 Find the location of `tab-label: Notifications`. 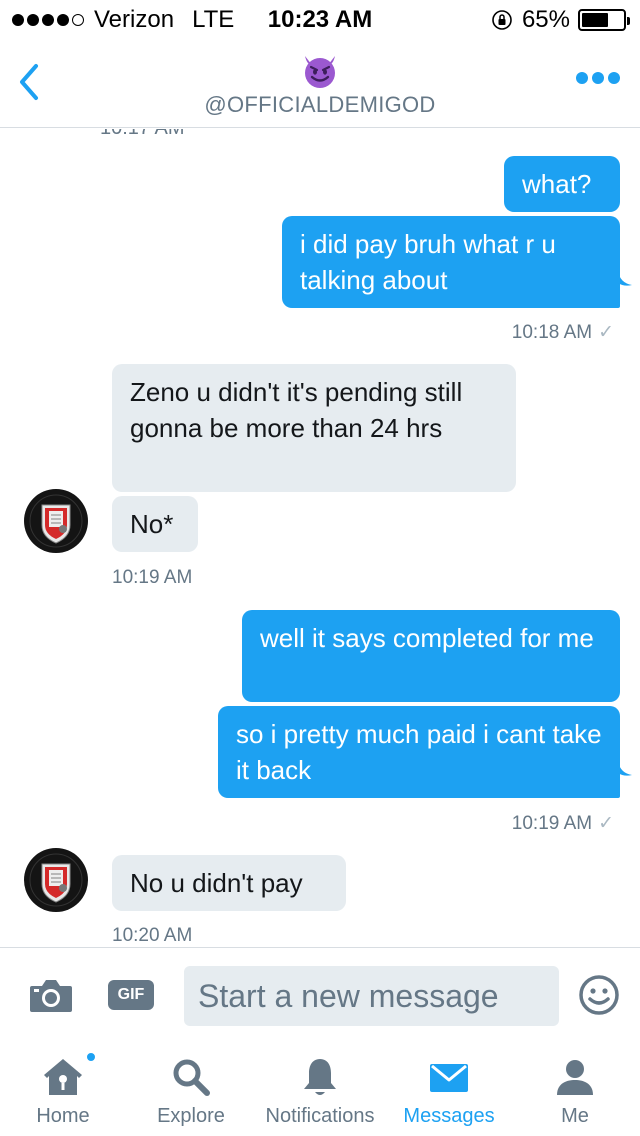

tab-label: Notifications is located at coordinates (320, 1116).